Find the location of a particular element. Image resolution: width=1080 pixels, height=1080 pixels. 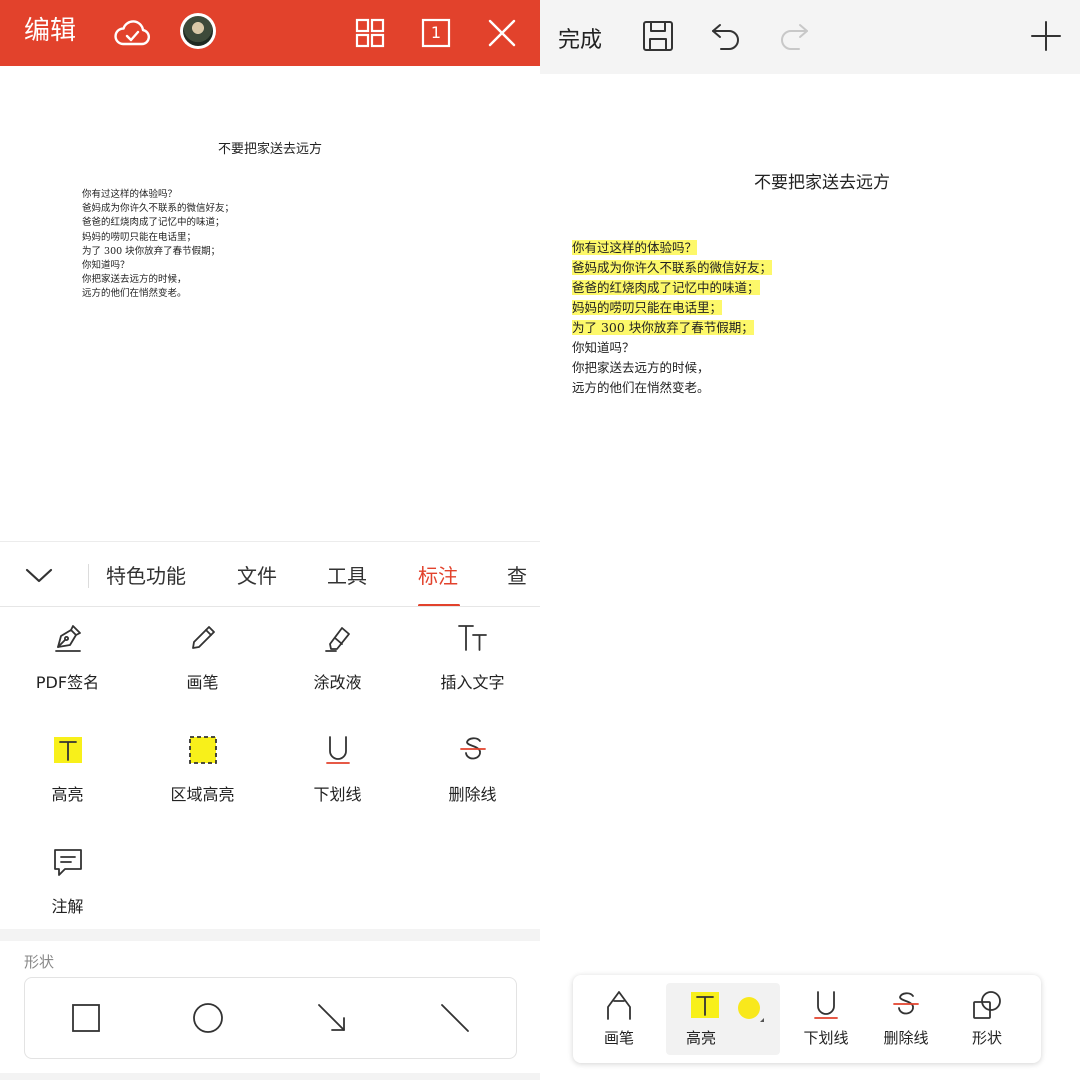

header-title: 编辑 is located at coordinates (50, 31).